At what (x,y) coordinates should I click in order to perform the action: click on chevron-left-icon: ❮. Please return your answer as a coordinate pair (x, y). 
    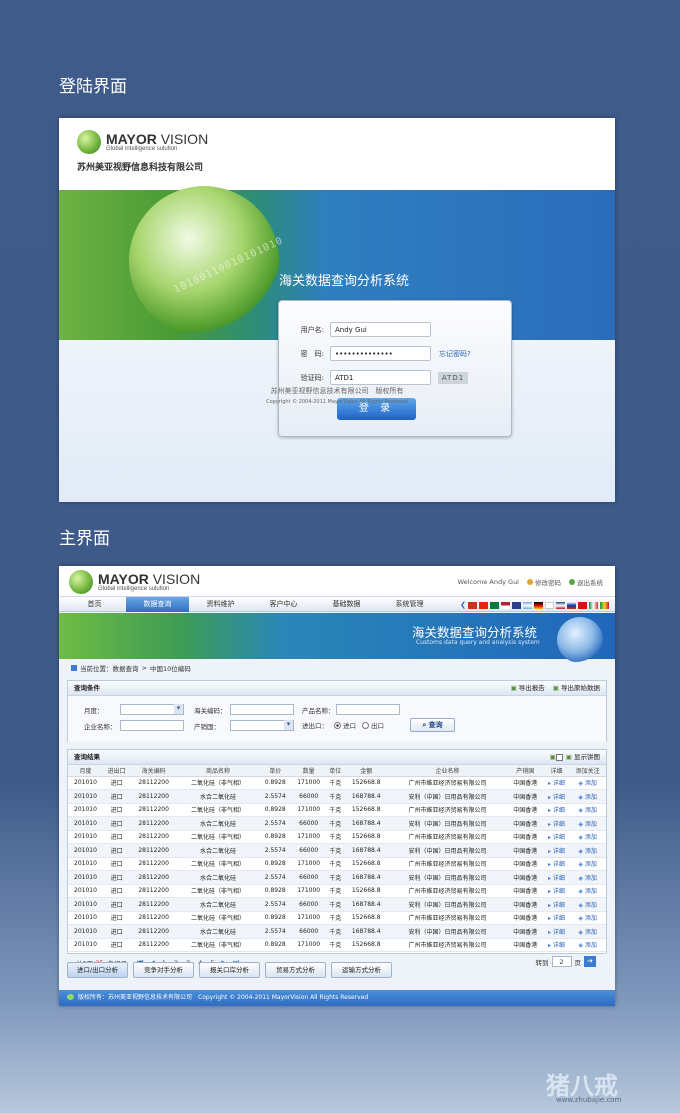
    Looking at the image, I should click on (463, 605).